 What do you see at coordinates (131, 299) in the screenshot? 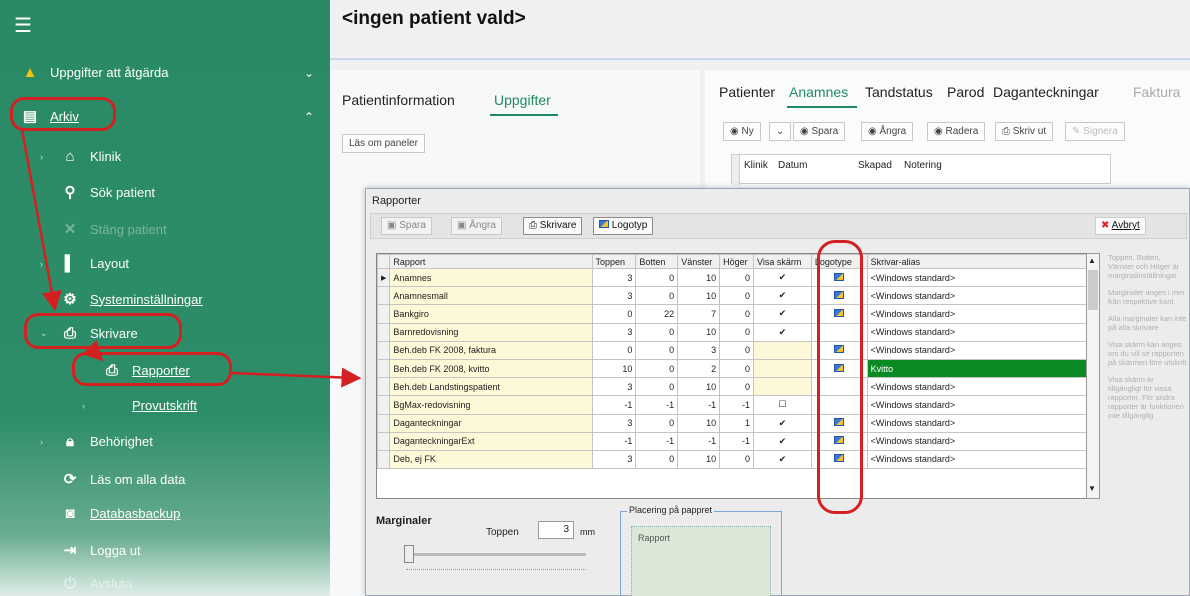
I see `sidebar-item-systeminstallningar: ⚙ Systeminställningar` at bounding box center [131, 299].